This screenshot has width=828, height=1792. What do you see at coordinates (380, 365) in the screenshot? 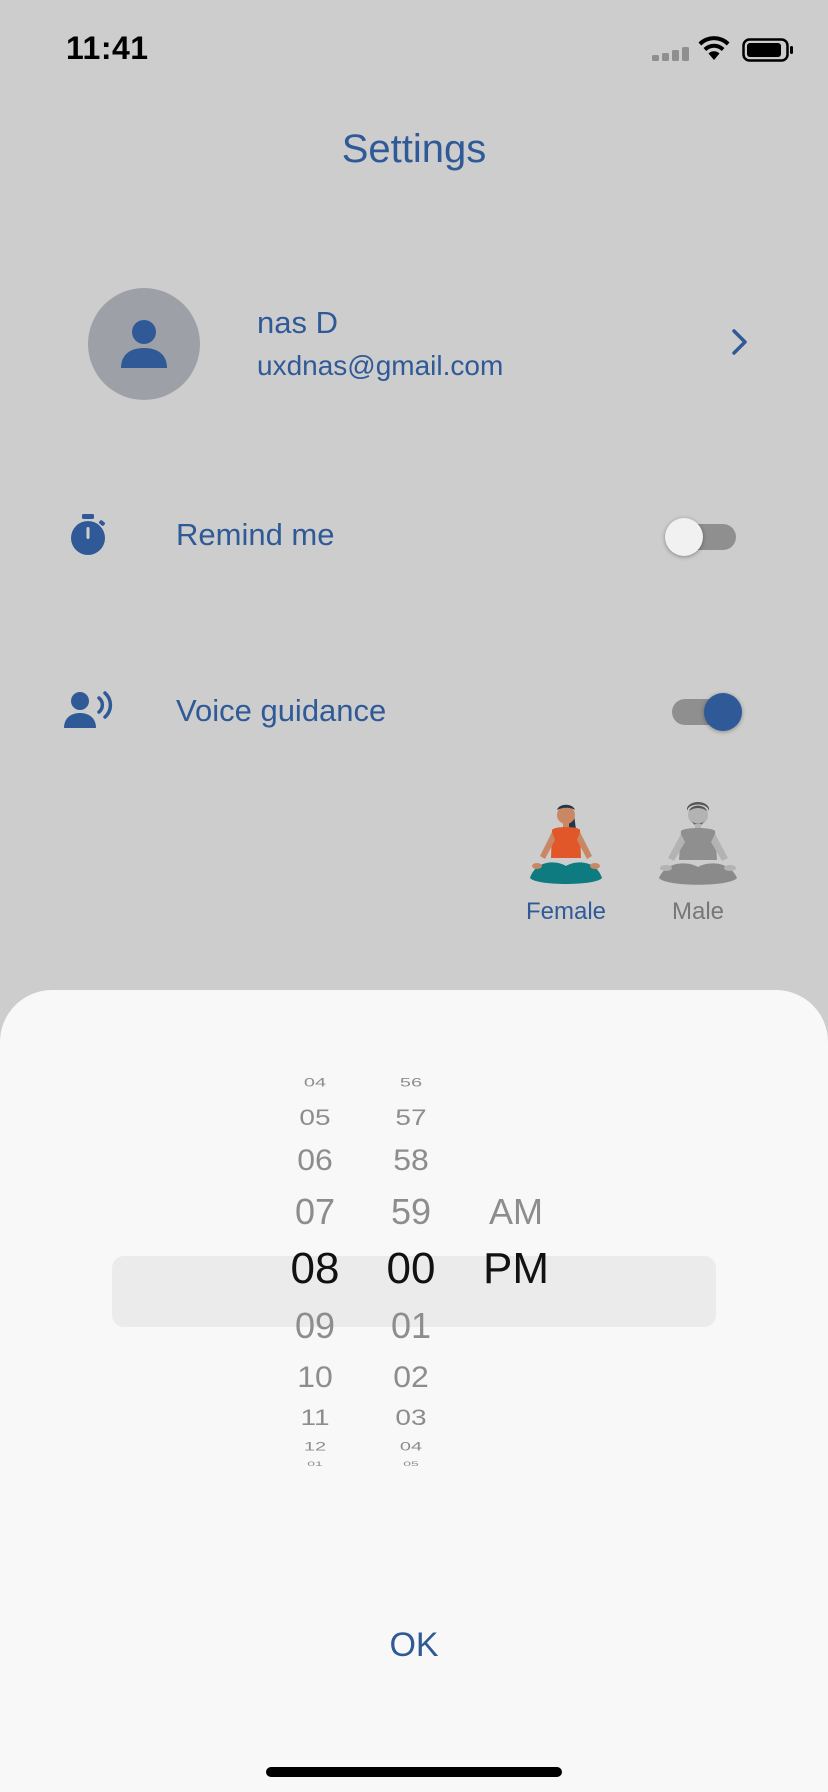
I see `profile-email: uxdnas@gmail.com` at bounding box center [380, 365].